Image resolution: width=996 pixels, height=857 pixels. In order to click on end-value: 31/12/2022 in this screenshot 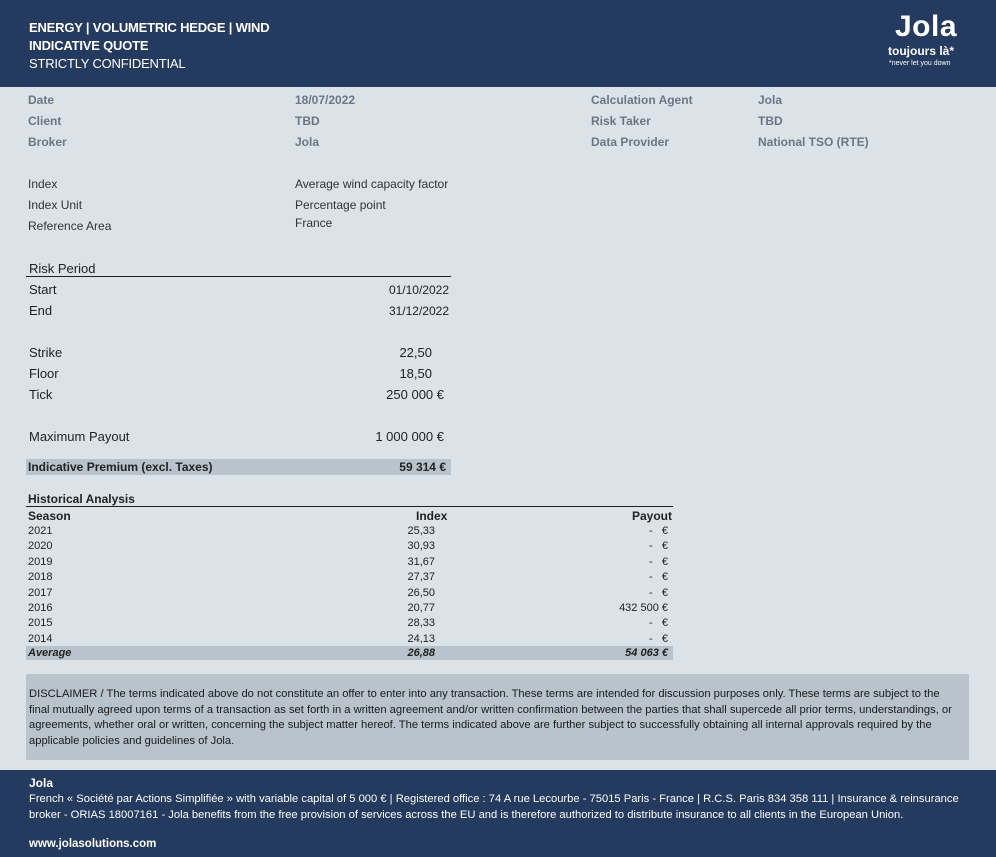, I will do `click(418, 311)`.